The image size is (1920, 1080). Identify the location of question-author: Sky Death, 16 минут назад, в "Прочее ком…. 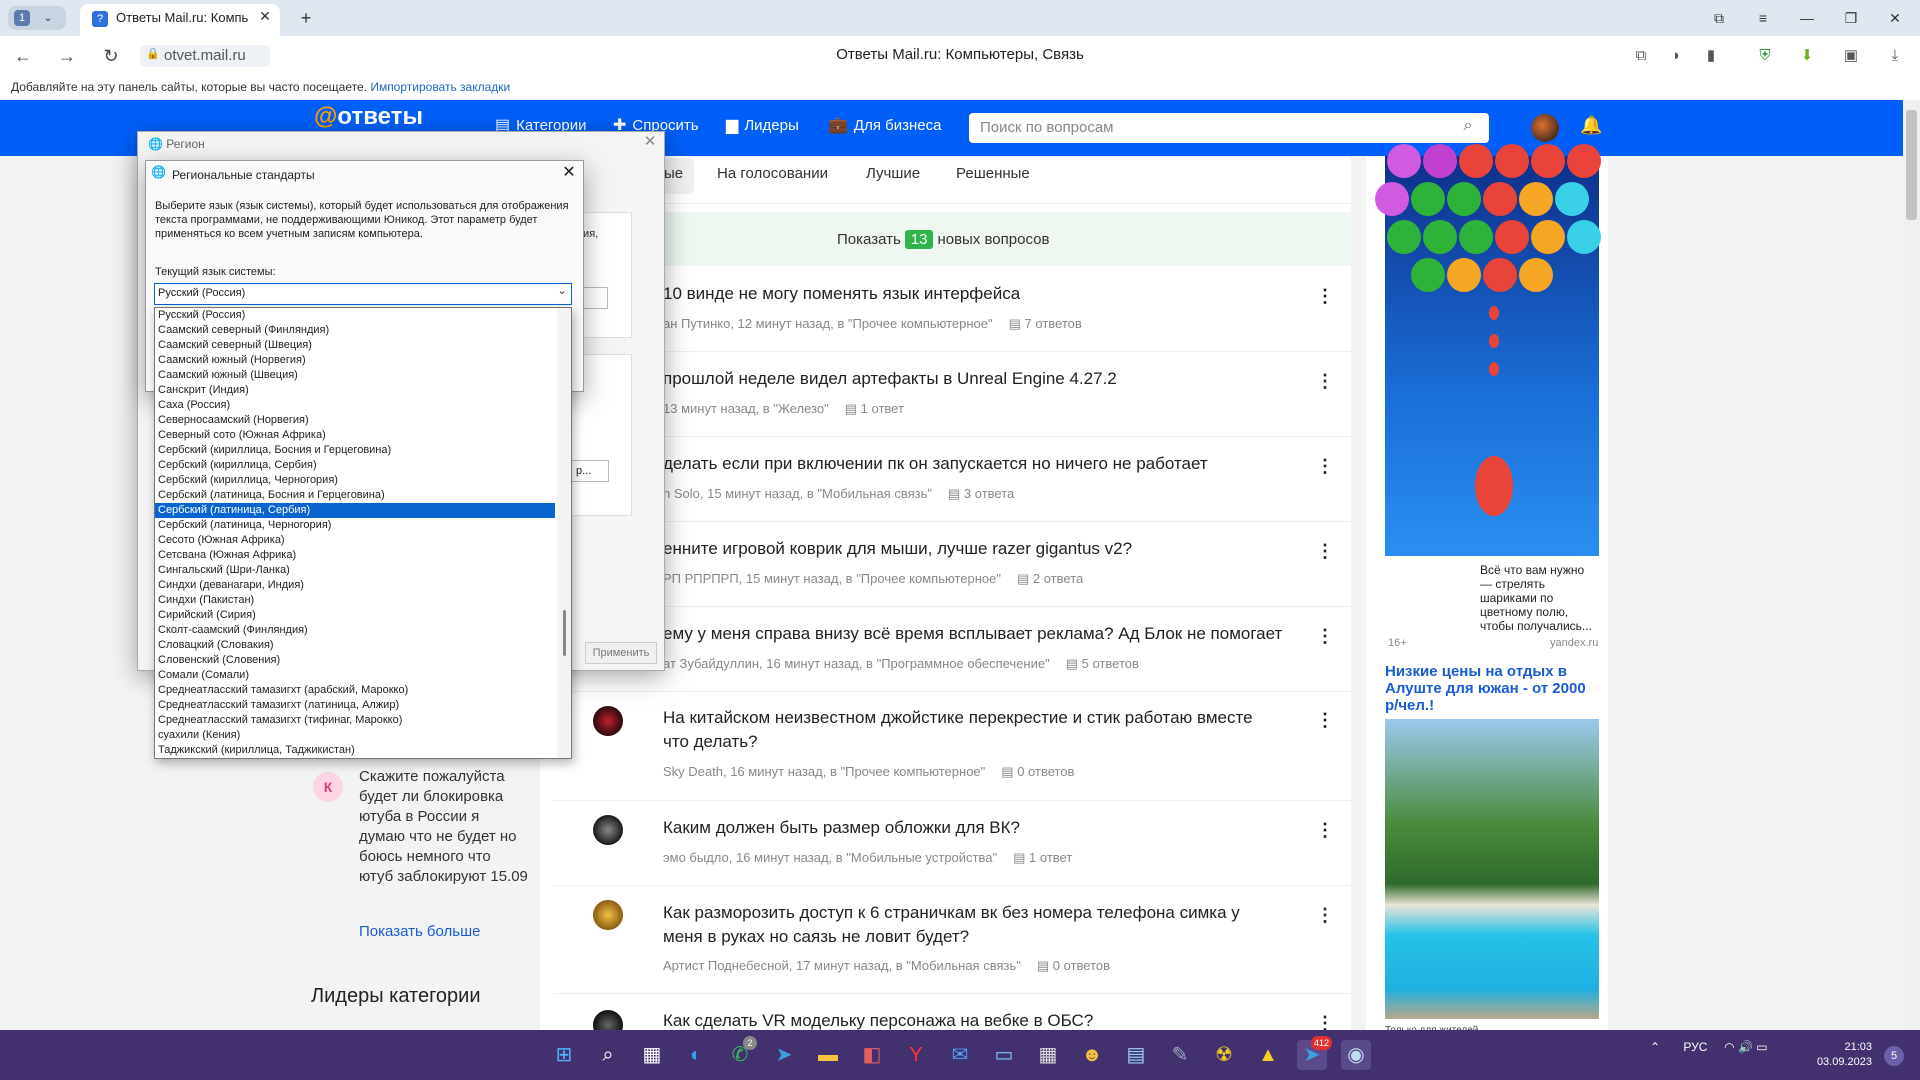
(824, 771).